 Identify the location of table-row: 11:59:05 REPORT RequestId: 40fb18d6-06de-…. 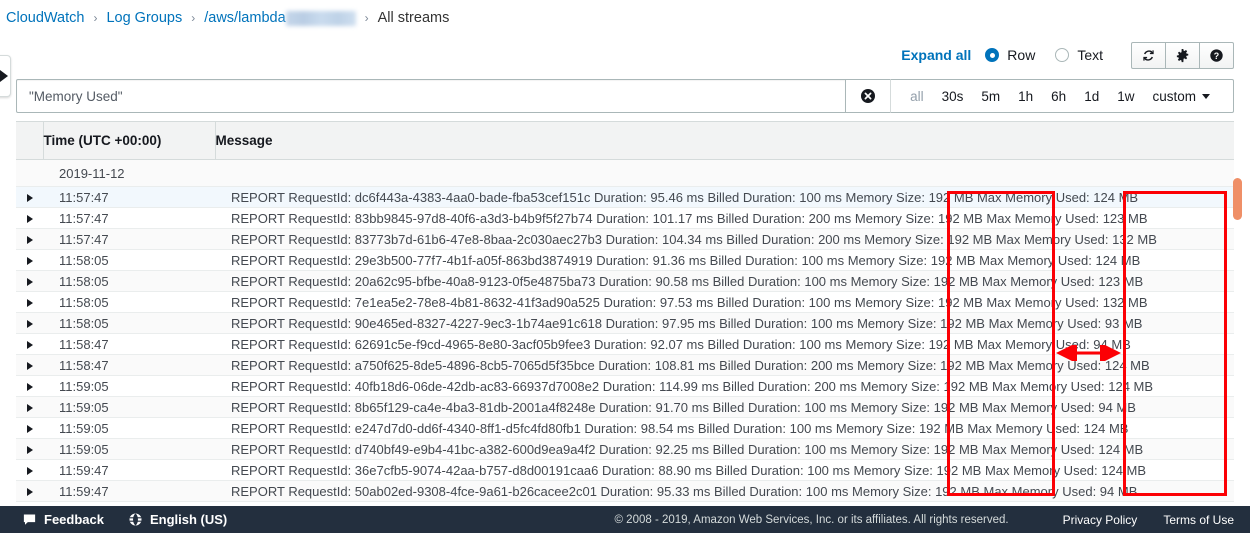
(625, 386).